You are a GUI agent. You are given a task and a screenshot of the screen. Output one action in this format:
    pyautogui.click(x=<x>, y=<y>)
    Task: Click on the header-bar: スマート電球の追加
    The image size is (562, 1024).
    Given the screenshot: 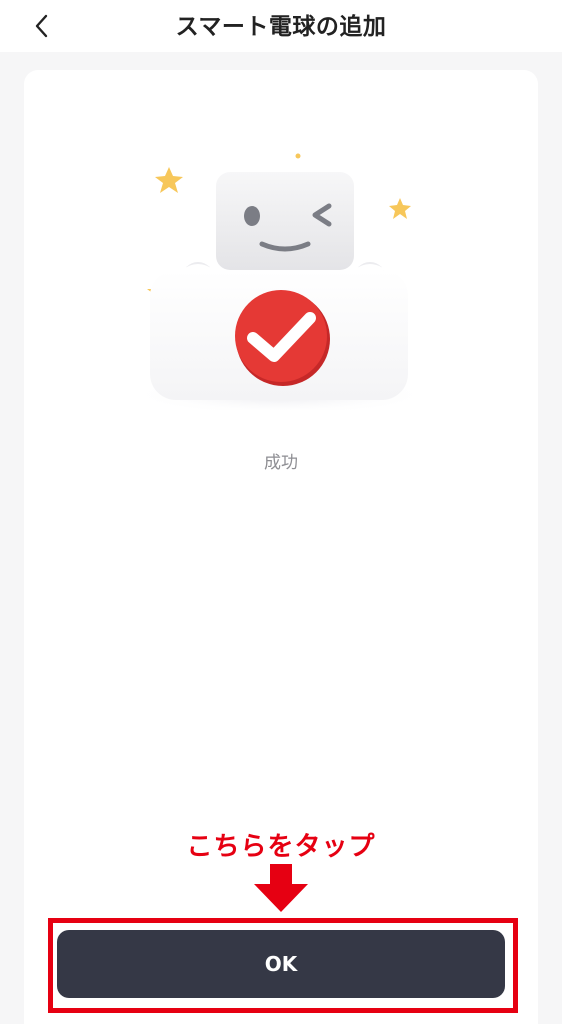 What is the action you would take?
    pyautogui.click(x=281, y=26)
    